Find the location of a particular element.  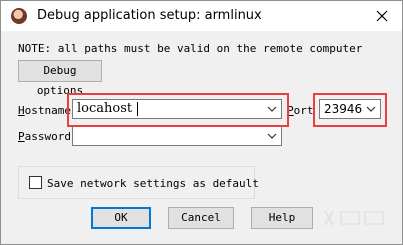

port-value: 23946 is located at coordinates (343, 109).